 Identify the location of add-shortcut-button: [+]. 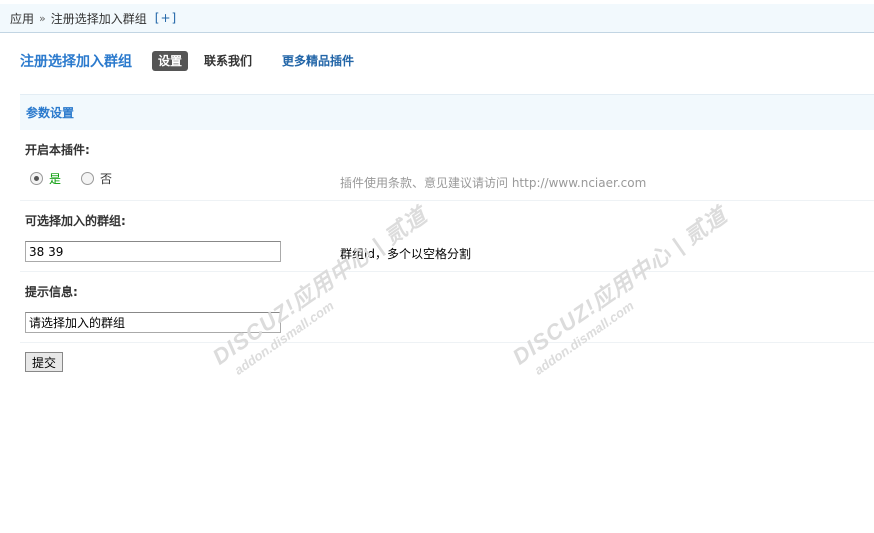
(166, 18).